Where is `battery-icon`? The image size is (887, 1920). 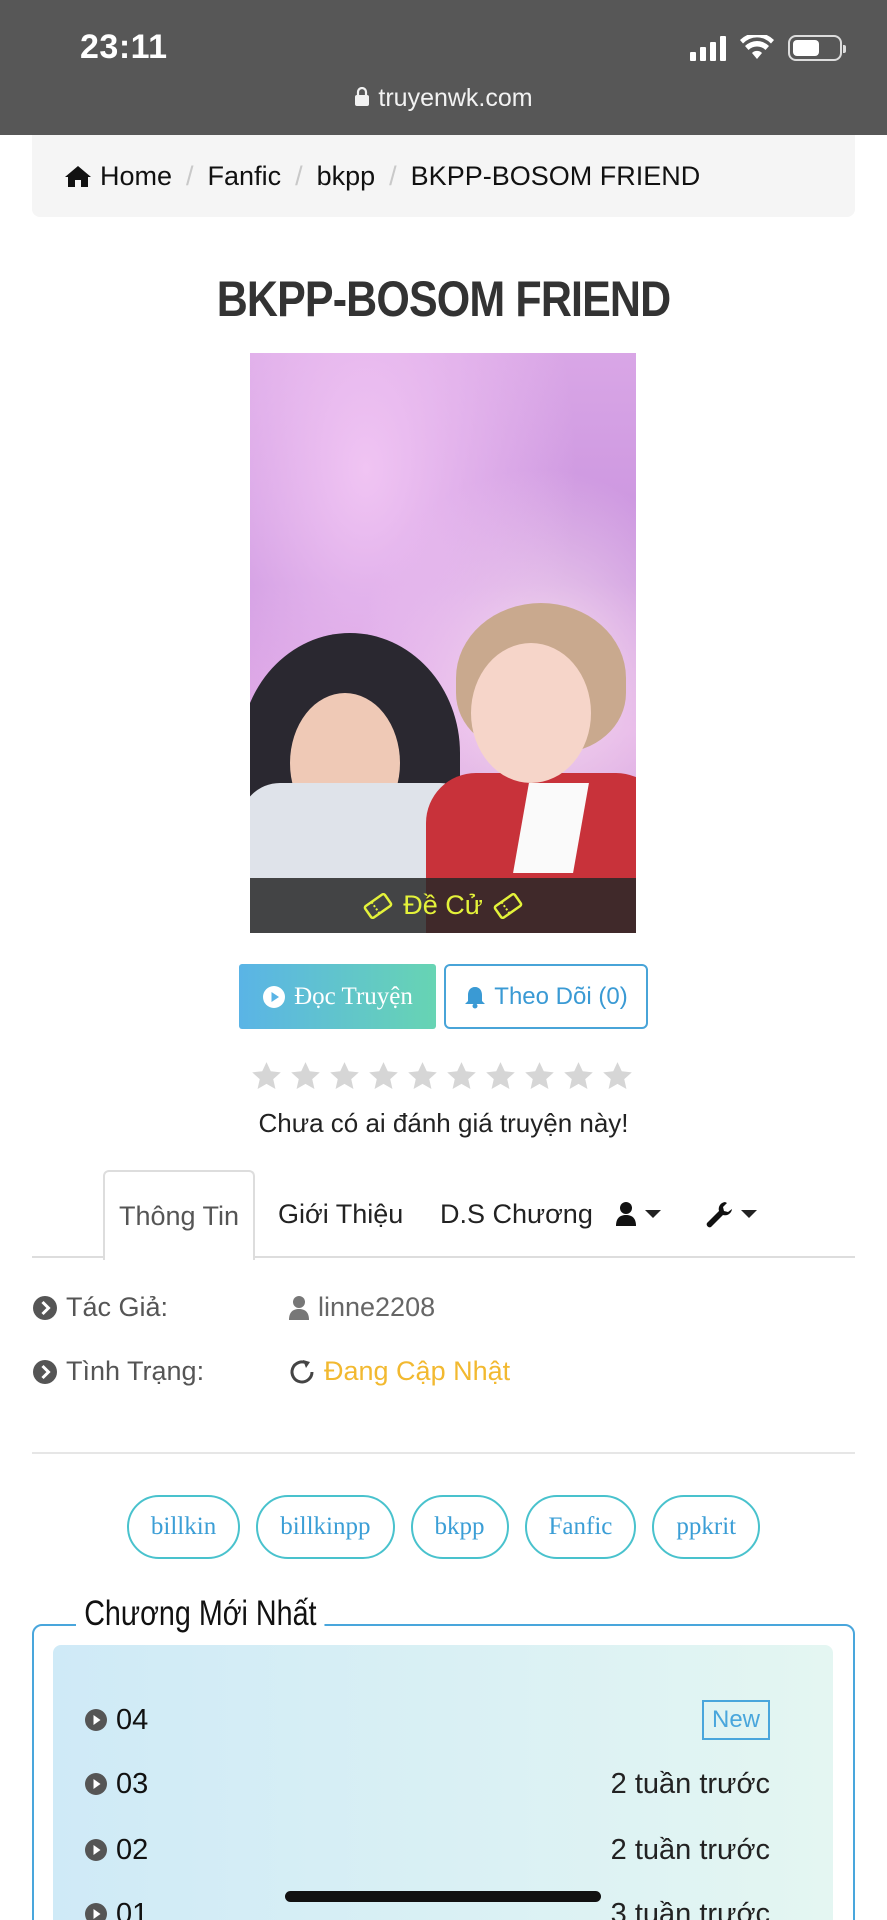 battery-icon is located at coordinates (817, 48).